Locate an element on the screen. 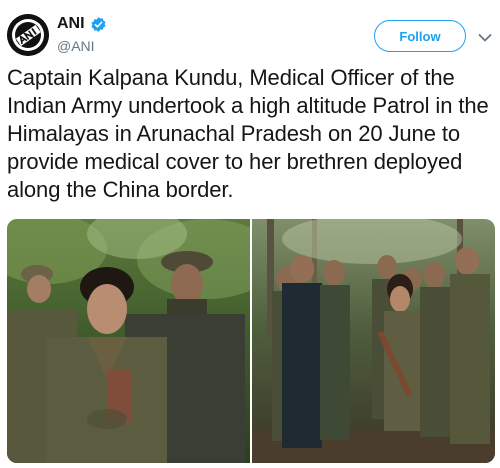  account-name-row: ANI is located at coordinates (82, 24).